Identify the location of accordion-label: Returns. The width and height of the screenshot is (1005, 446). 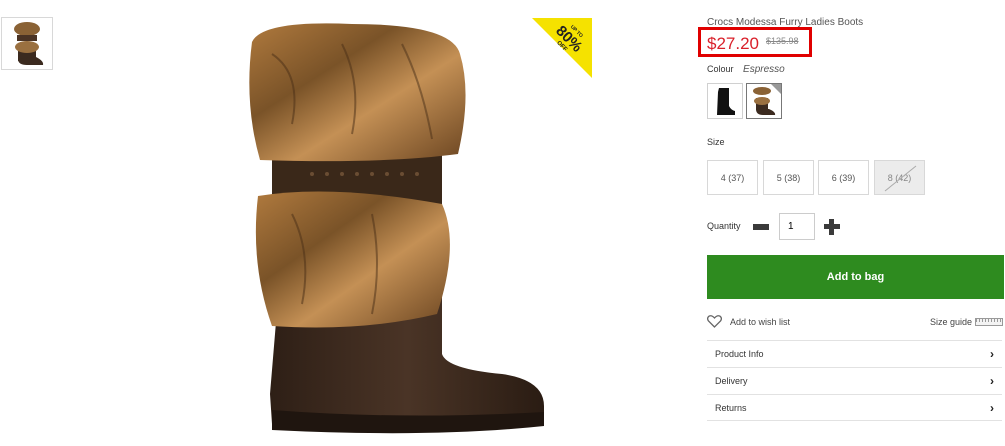
(731, 407).